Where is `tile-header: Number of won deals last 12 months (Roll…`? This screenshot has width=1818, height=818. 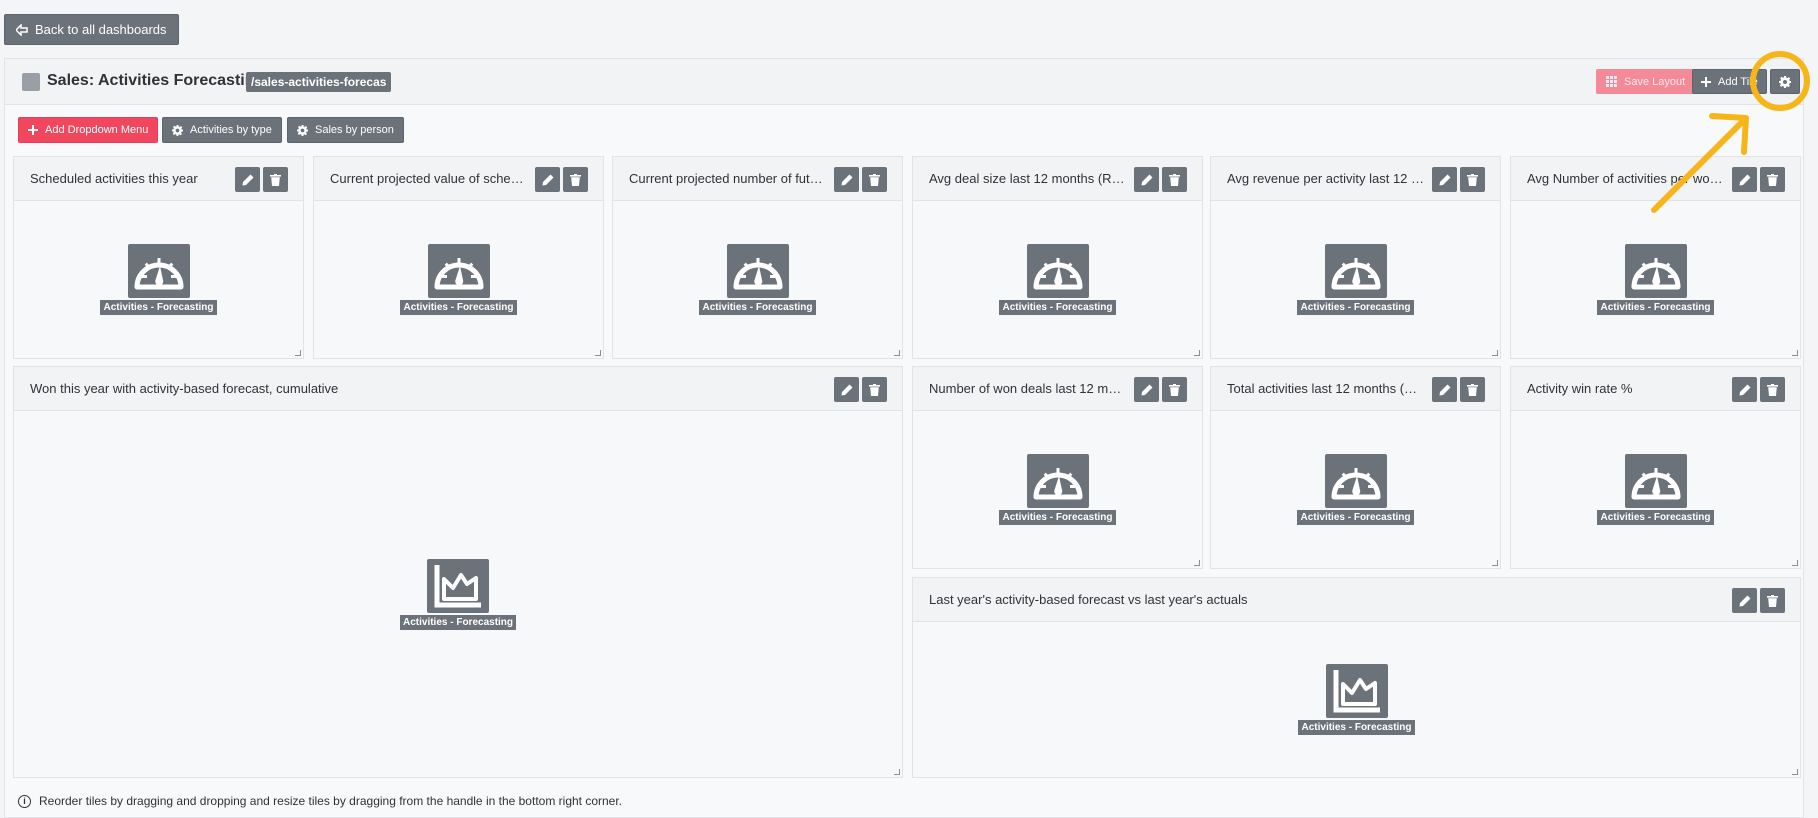 tile-header: Number of won deals last 12 months (Roll… is located at coordinates (1057, 389).